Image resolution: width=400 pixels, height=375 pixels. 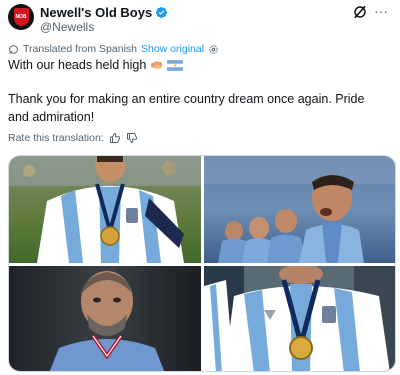 What do you see at coordinates (162, 12) in the screenshot?
I see `verified-badge-icon` at bounding box center [162, 12].